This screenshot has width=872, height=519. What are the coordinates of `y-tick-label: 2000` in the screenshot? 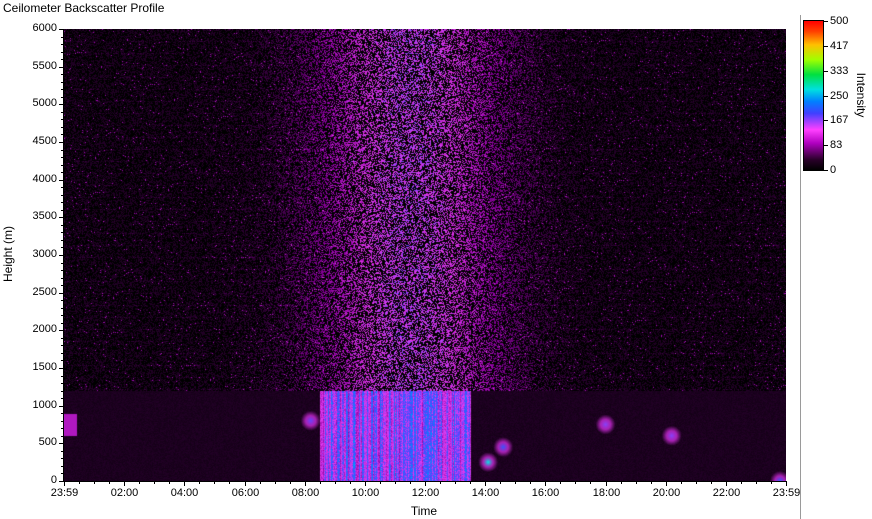 It's located at (44, 328).